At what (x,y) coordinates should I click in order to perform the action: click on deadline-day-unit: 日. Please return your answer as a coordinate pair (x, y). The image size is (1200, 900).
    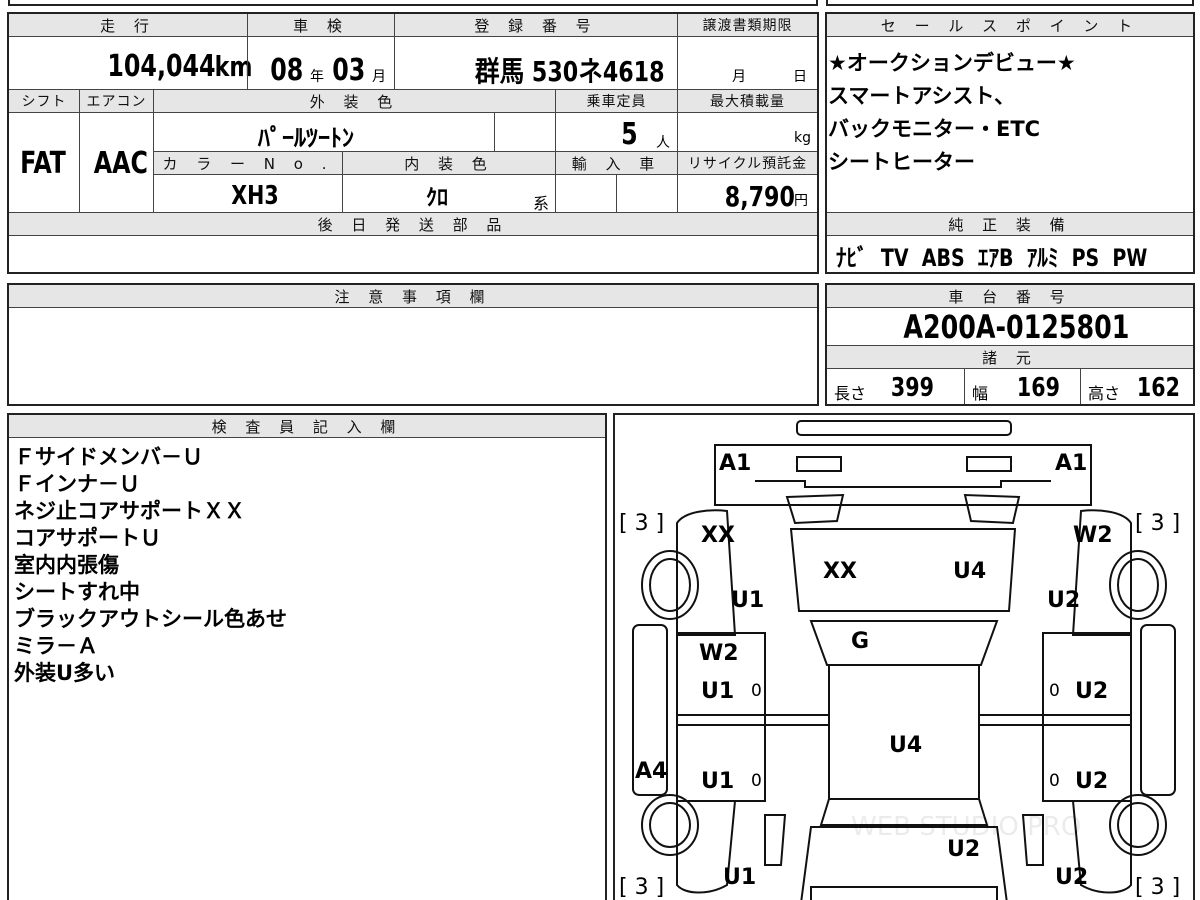
    Looking at the image, I should click on (800, 77).